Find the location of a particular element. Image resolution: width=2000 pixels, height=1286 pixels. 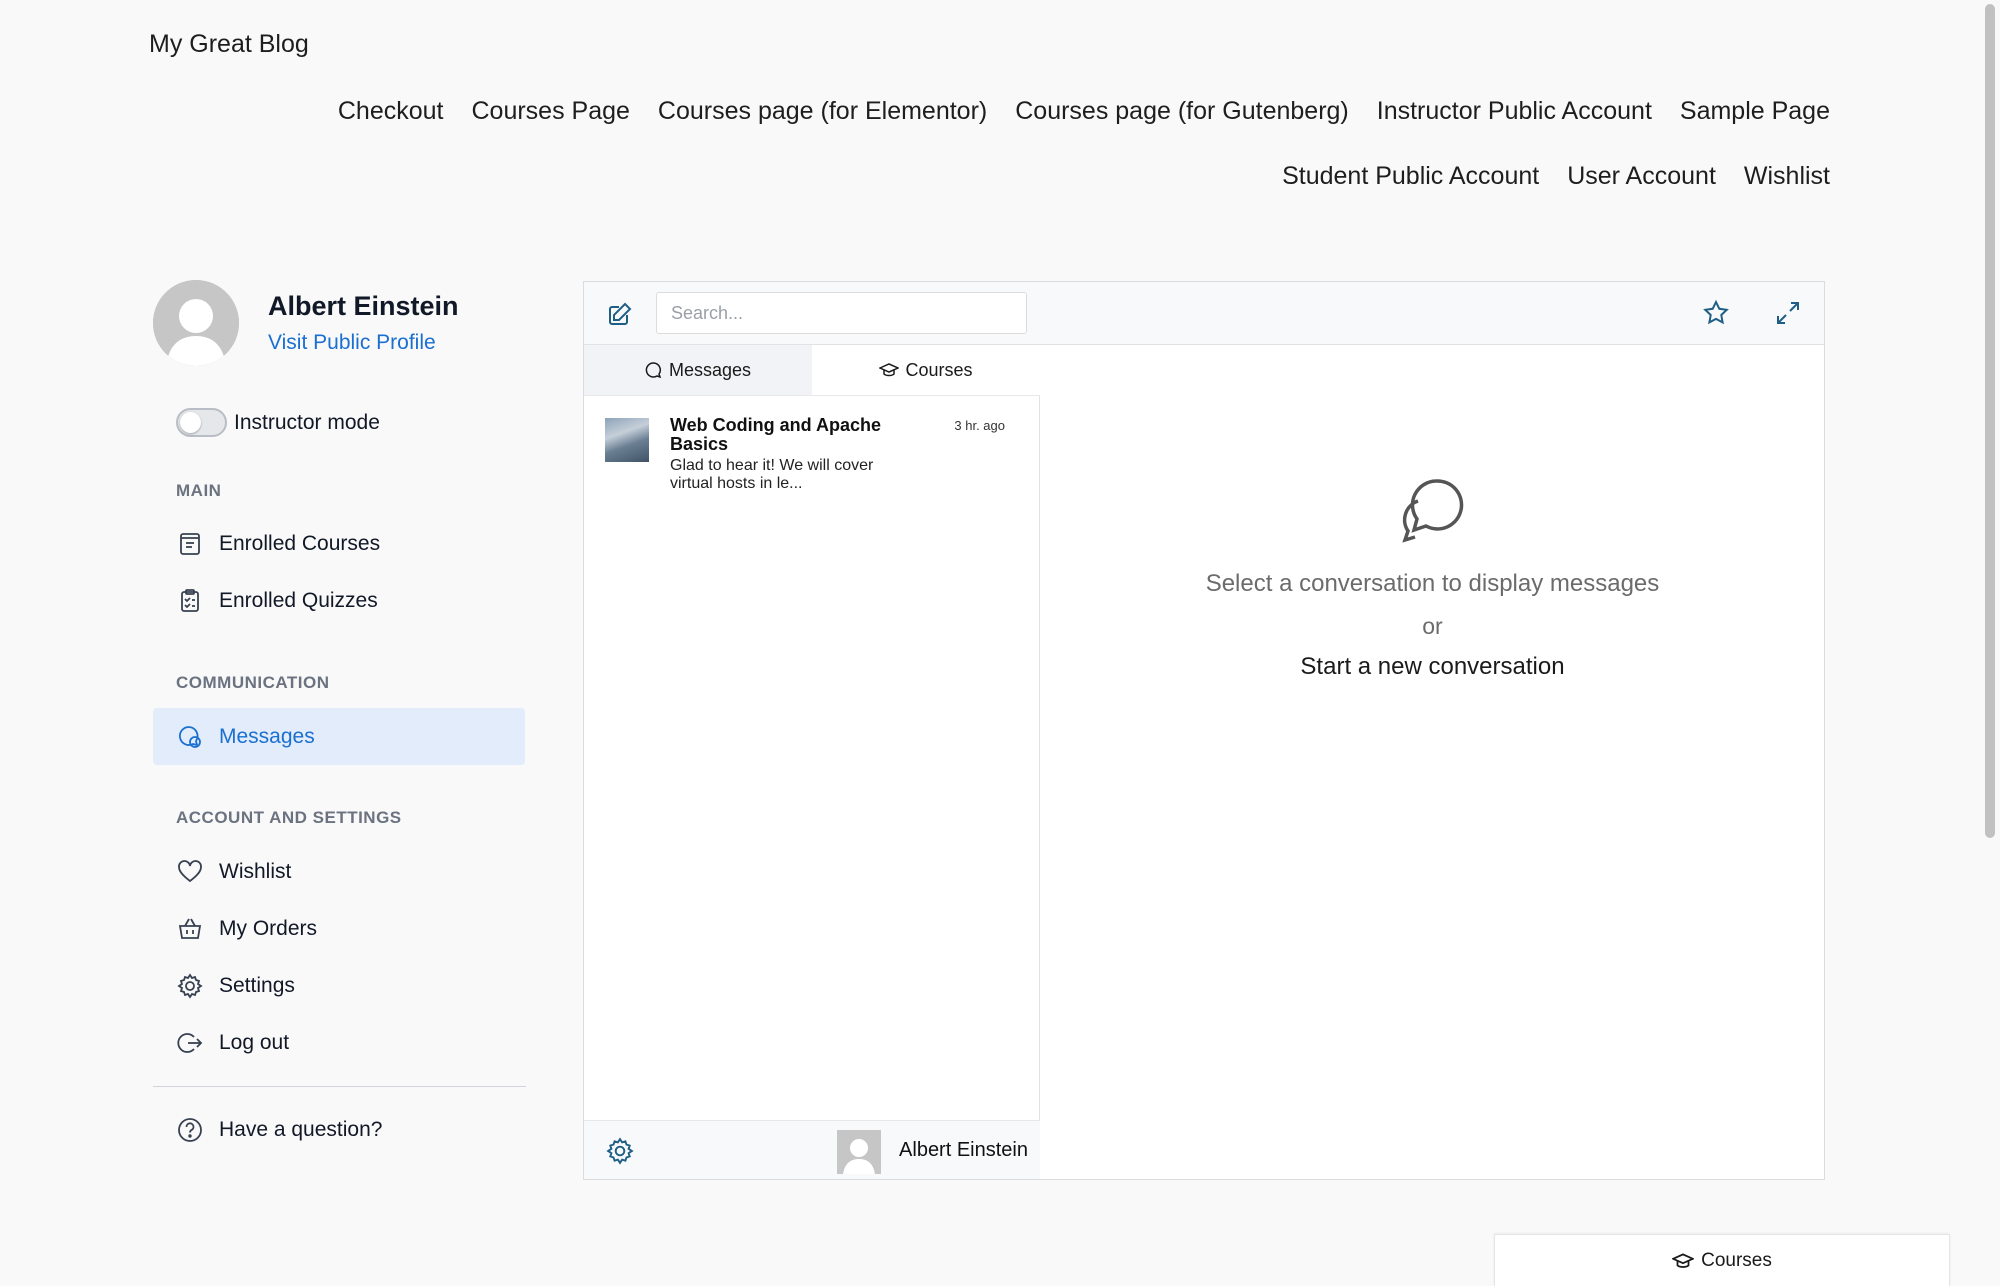

basket-icon is located at coordinates (190, 929).